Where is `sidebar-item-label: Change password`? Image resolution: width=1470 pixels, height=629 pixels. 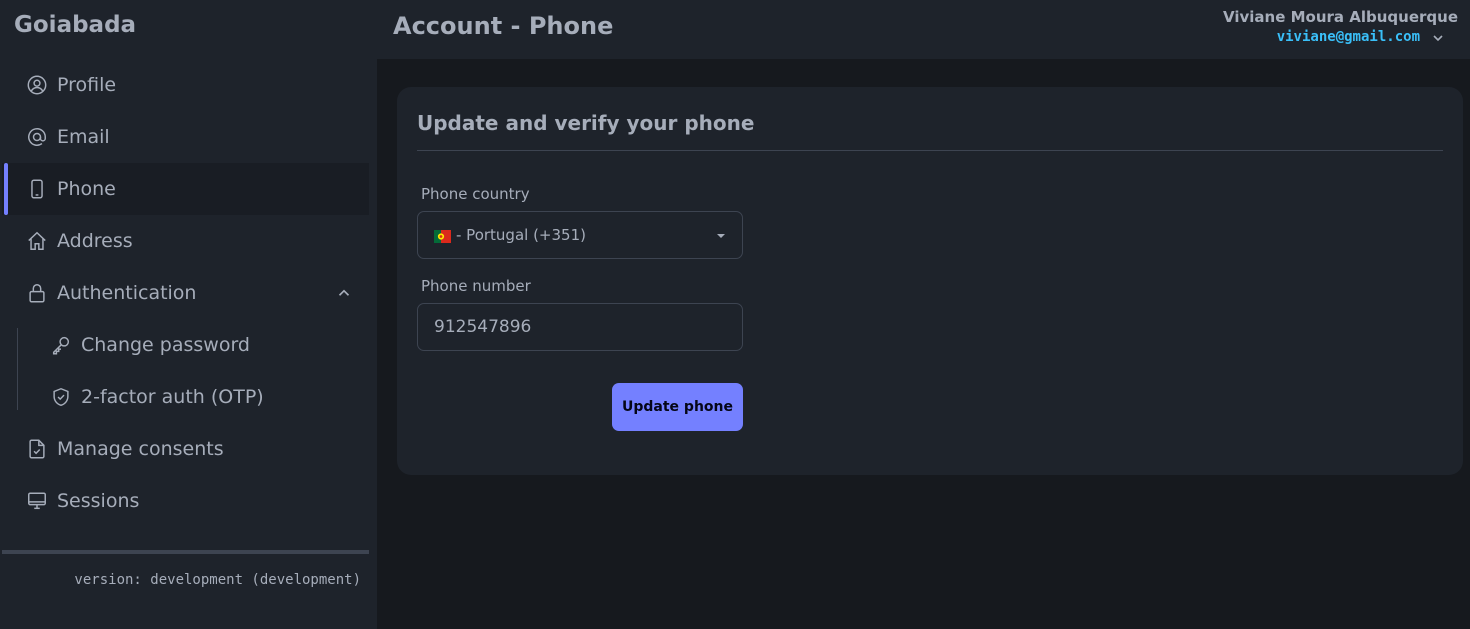
sidebar-item-label: Change password is located at coordinates (165, 345).